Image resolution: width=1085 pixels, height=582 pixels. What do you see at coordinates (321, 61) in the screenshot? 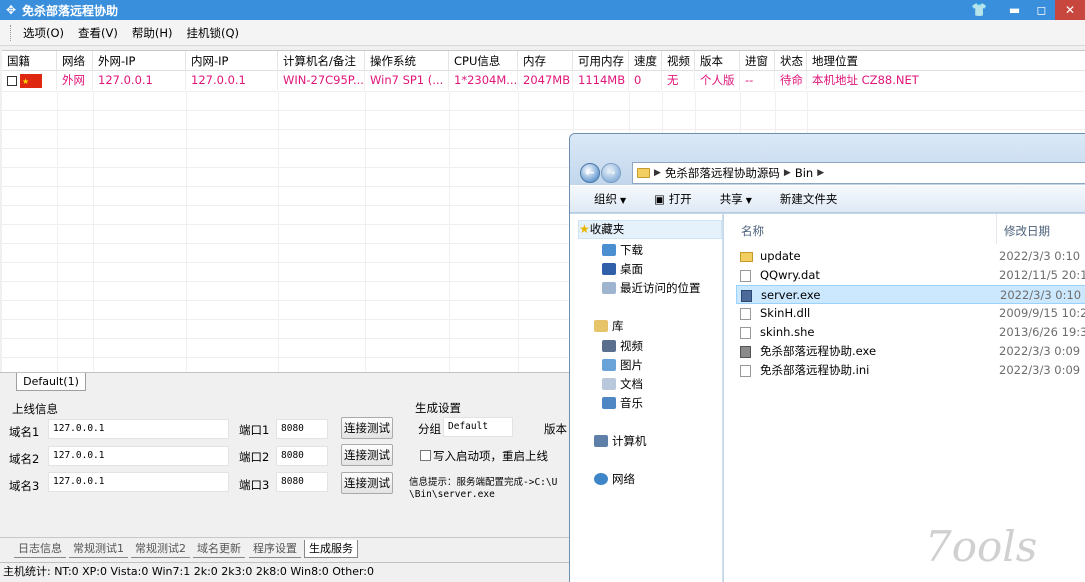
I see `col-computer: 计算机名/备注` at bounding box center [321, 61].